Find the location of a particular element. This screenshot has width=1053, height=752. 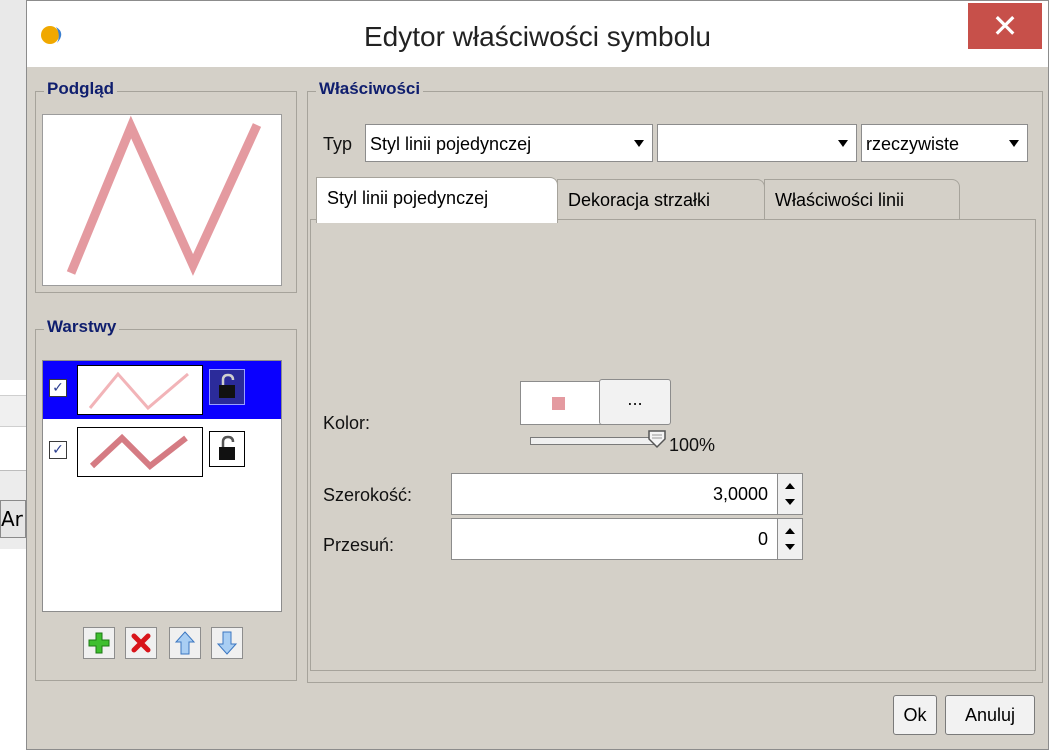

opacity-slider-handle is located at coordinates (657, 439).